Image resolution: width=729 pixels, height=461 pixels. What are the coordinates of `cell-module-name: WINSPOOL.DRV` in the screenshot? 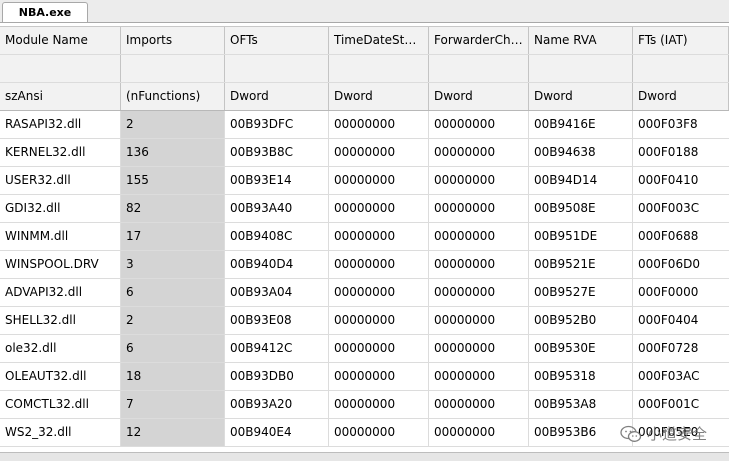 It's located at (60, 264).